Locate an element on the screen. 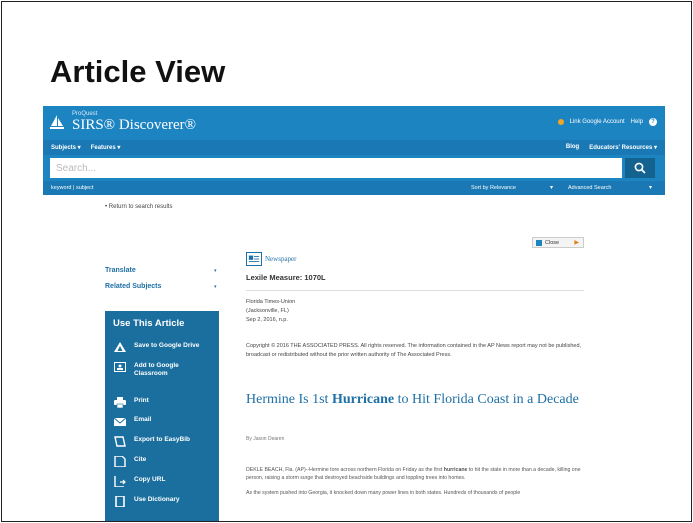 Image resolution: width=693 pixels, height=523 pixels. headline-text: Hermine Is 1st is located at coordinates (289, 399).